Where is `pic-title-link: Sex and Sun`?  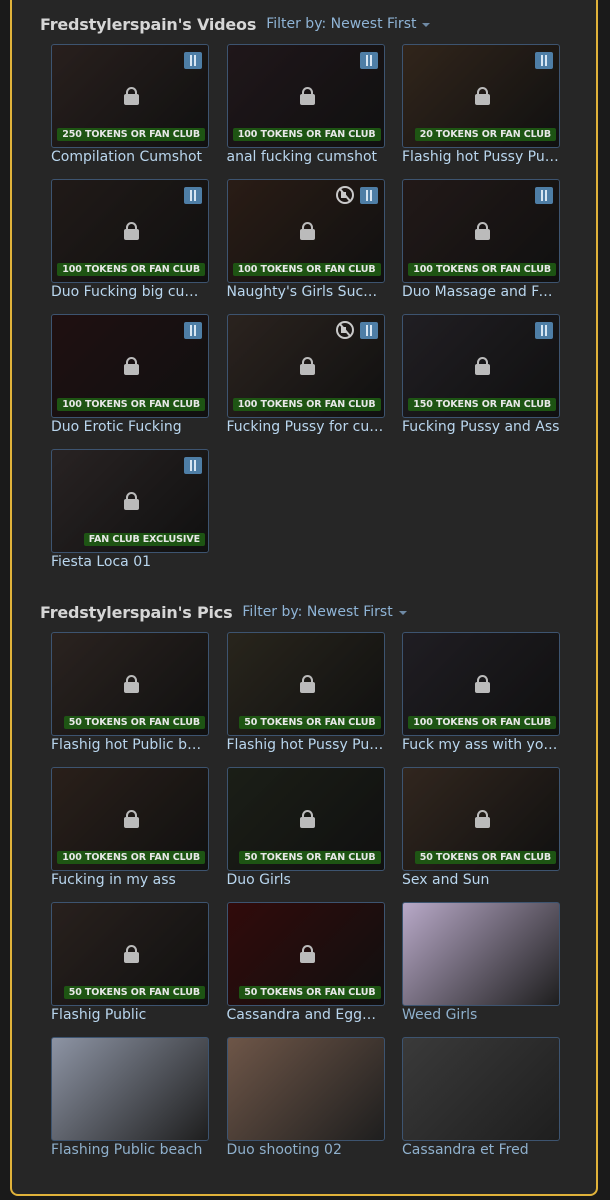 pic-title-link: Sex and Sun is located at coordinates (481, 880).